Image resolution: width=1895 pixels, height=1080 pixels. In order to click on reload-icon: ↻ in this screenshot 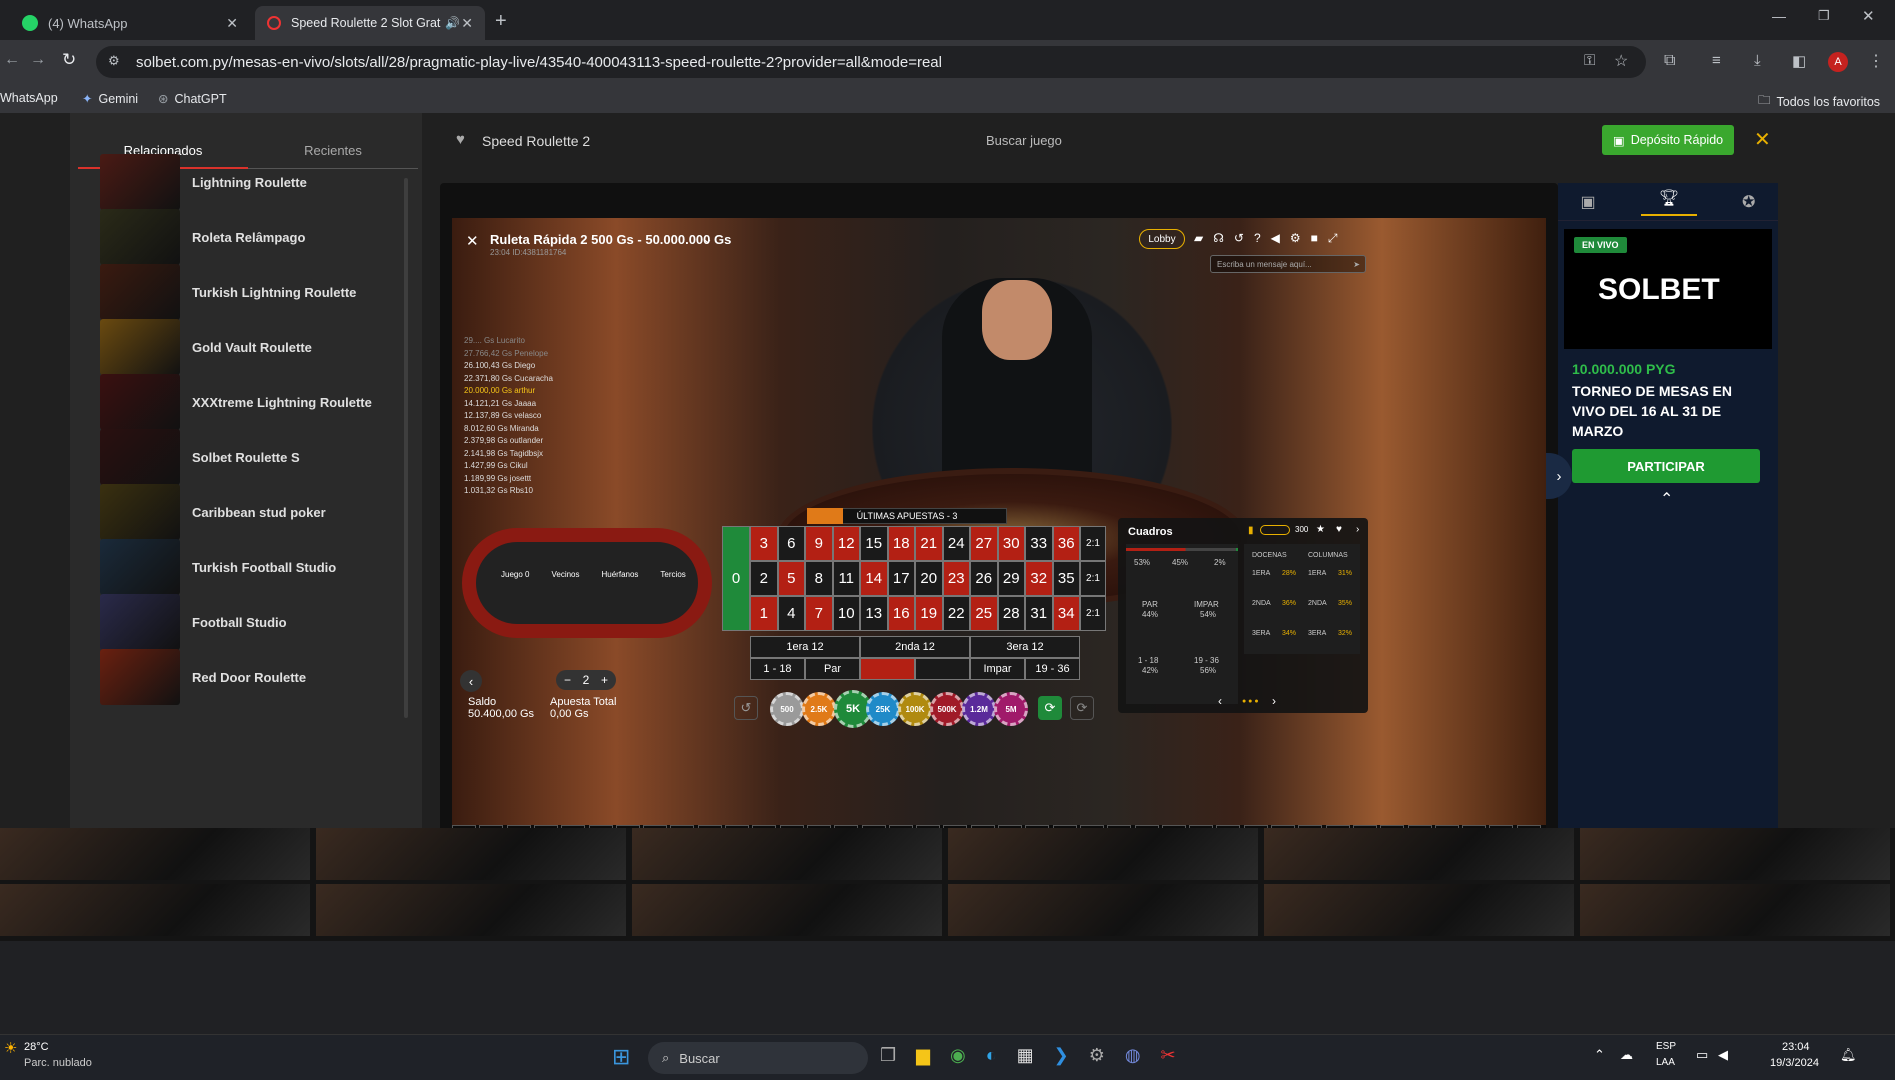, I will do `click(69, 60)`.